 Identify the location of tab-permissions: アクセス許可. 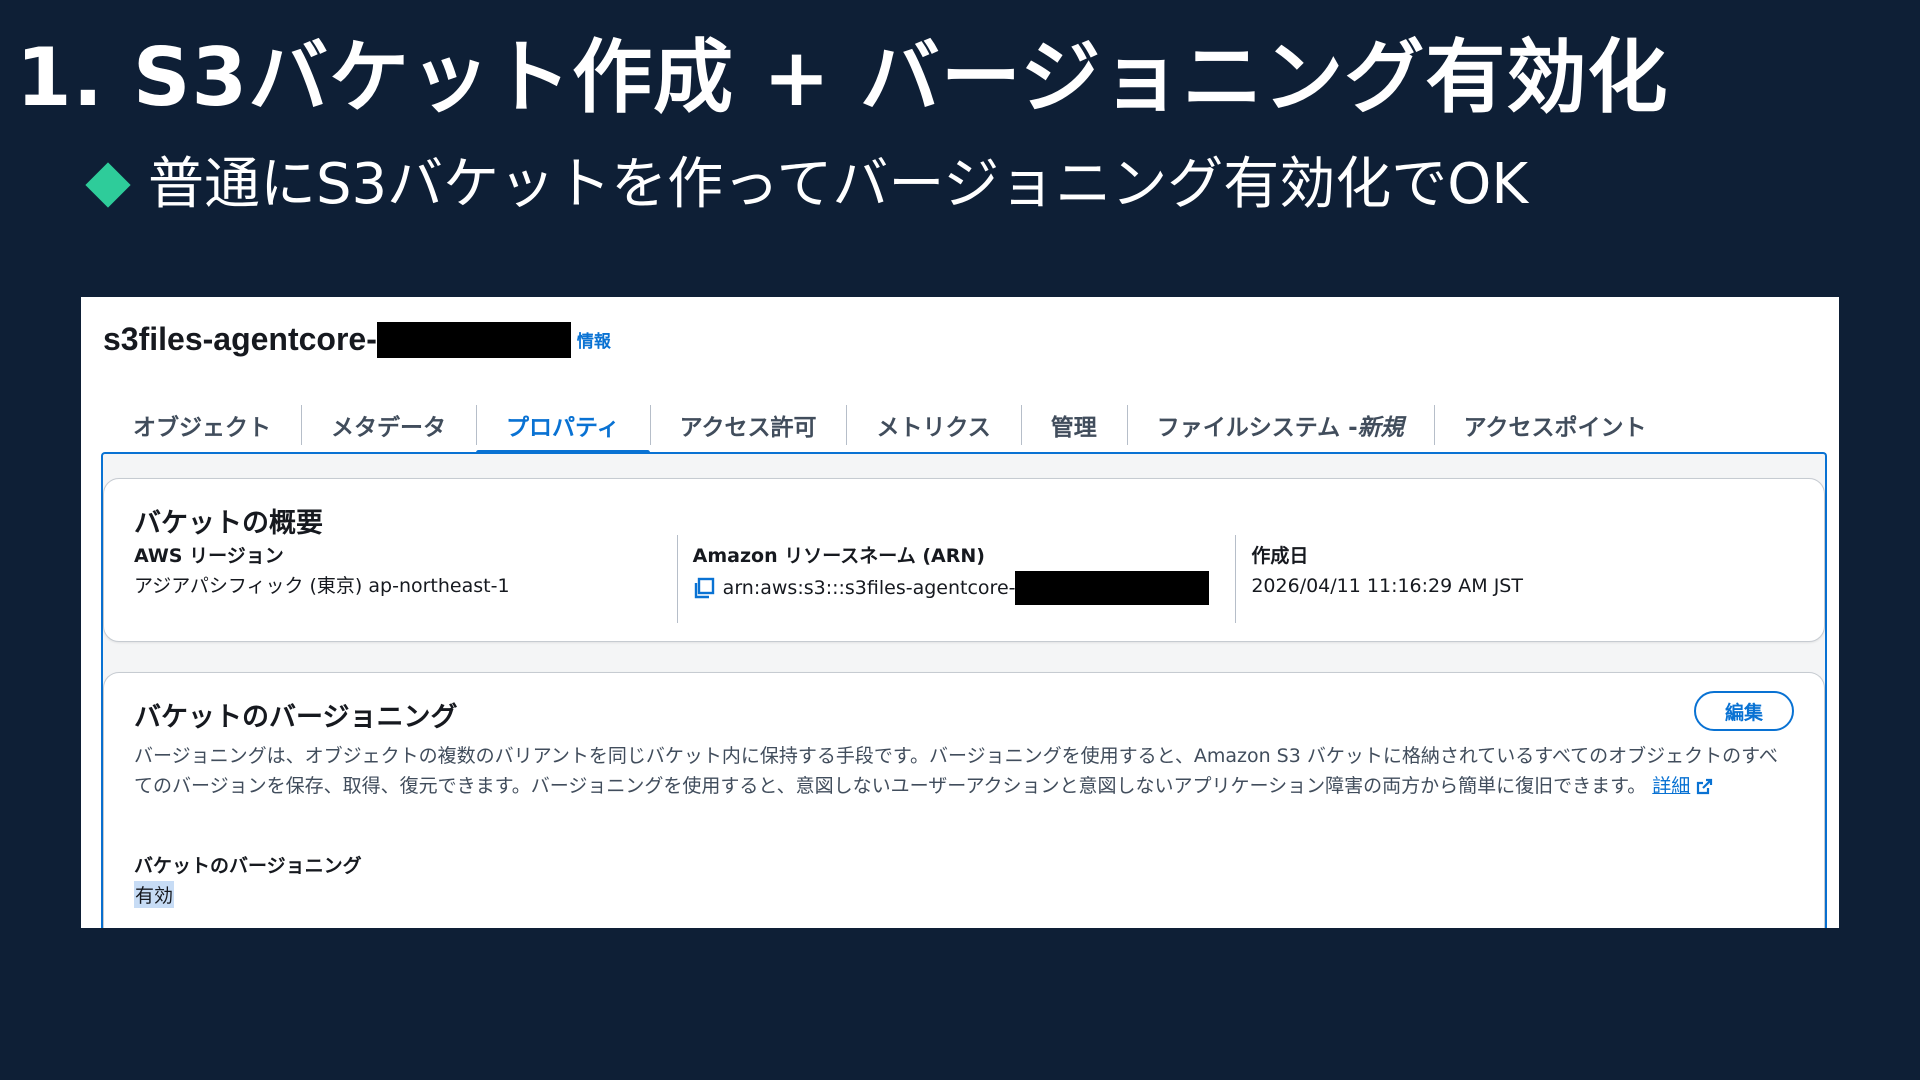
(748, 425).